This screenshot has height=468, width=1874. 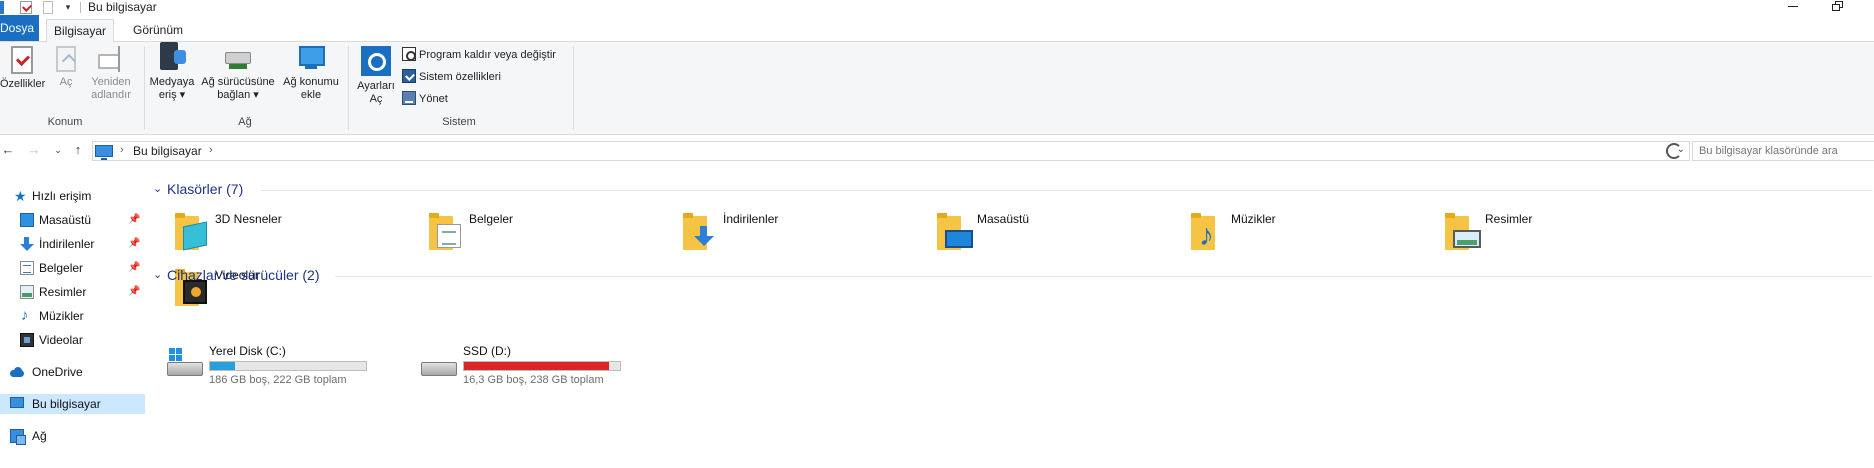 What do you see at coordinates (191, 231) in the screenshot?
I see `3d-objects-folder-icon` at bounding box center [191, 231].